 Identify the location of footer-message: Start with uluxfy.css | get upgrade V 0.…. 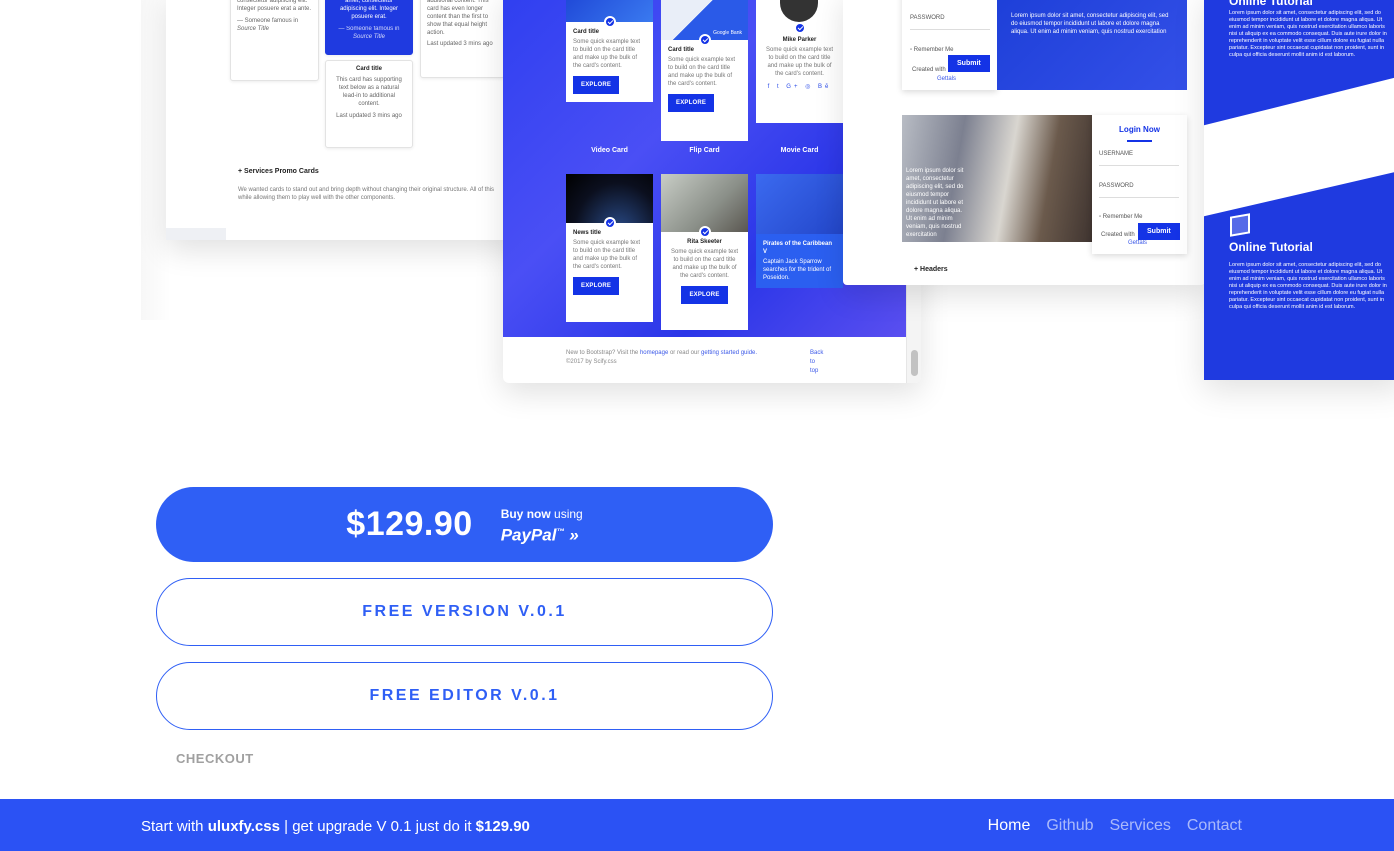
(335, 826).